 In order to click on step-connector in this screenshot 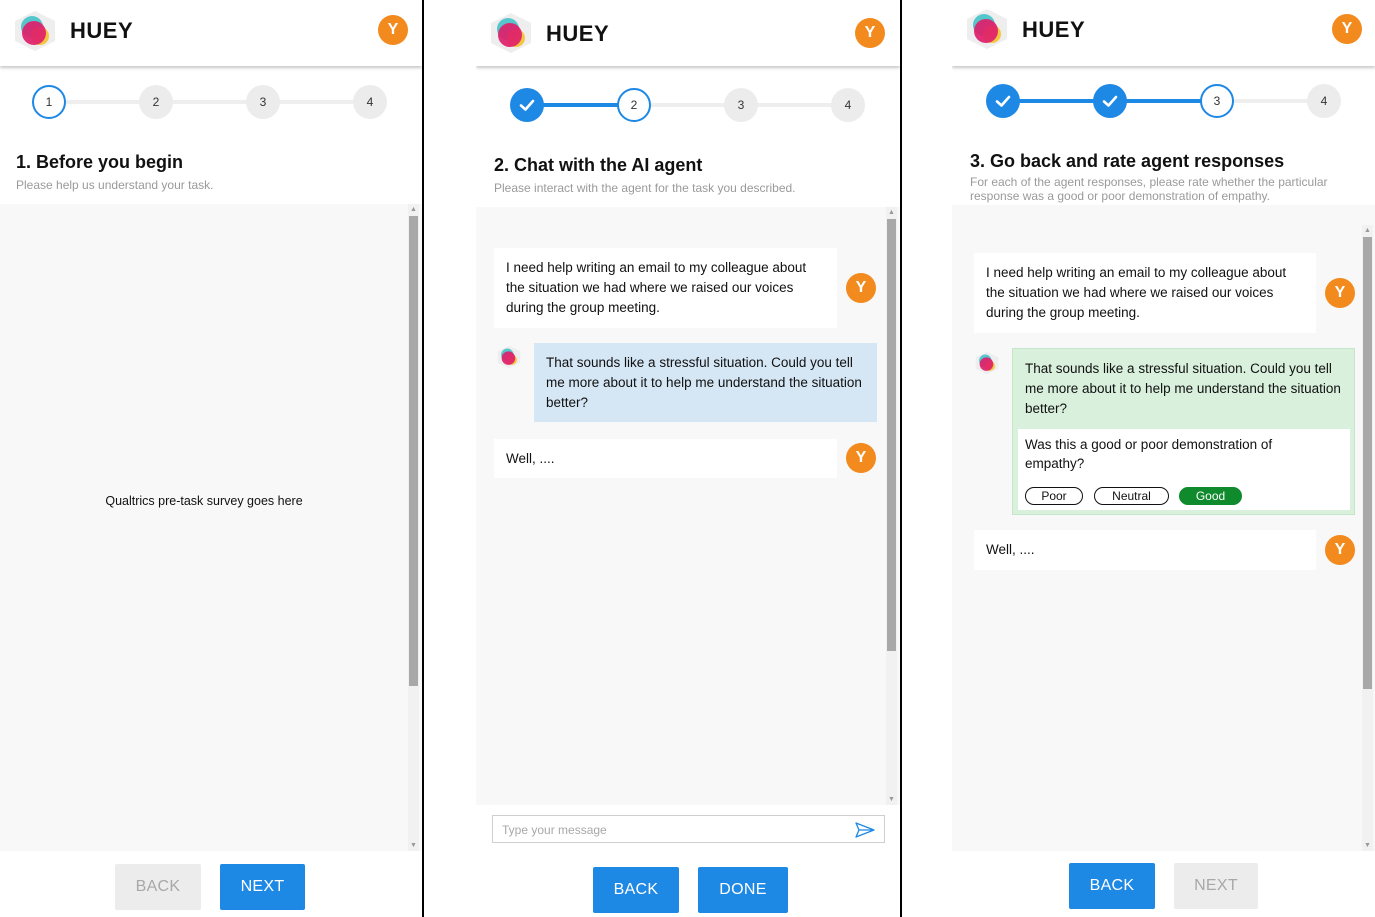, I will do `click(209, 102)`.